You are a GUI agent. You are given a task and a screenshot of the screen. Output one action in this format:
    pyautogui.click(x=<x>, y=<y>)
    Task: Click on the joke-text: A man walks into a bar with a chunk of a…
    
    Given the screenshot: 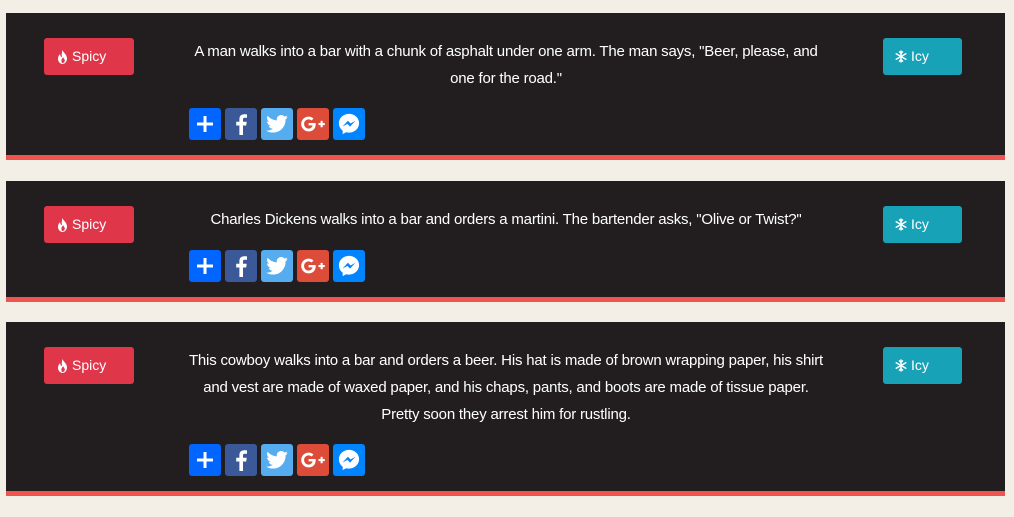 What is the action you would take?
    pyautogui.click(x=506, y=65)
    